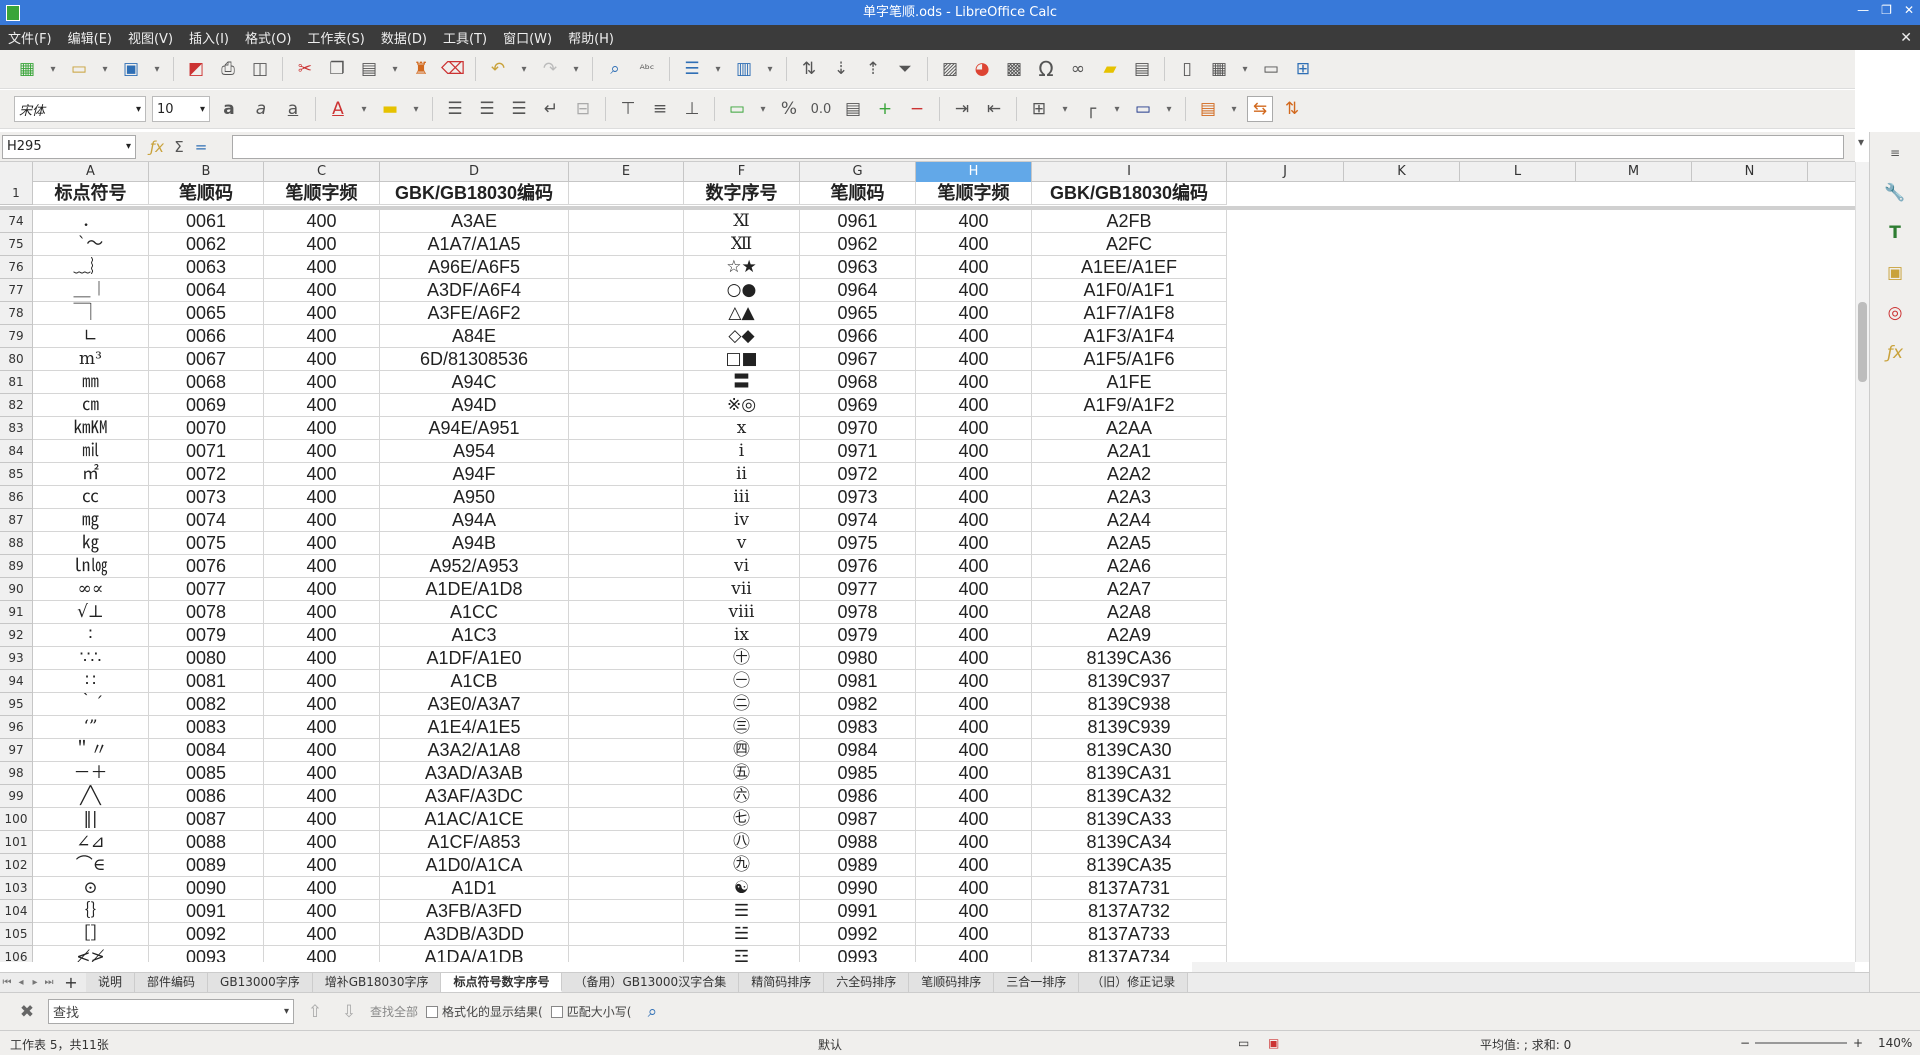 This screenshot has height=1055, width=1920. I want to click on row-header: 92, so click(16, 635).